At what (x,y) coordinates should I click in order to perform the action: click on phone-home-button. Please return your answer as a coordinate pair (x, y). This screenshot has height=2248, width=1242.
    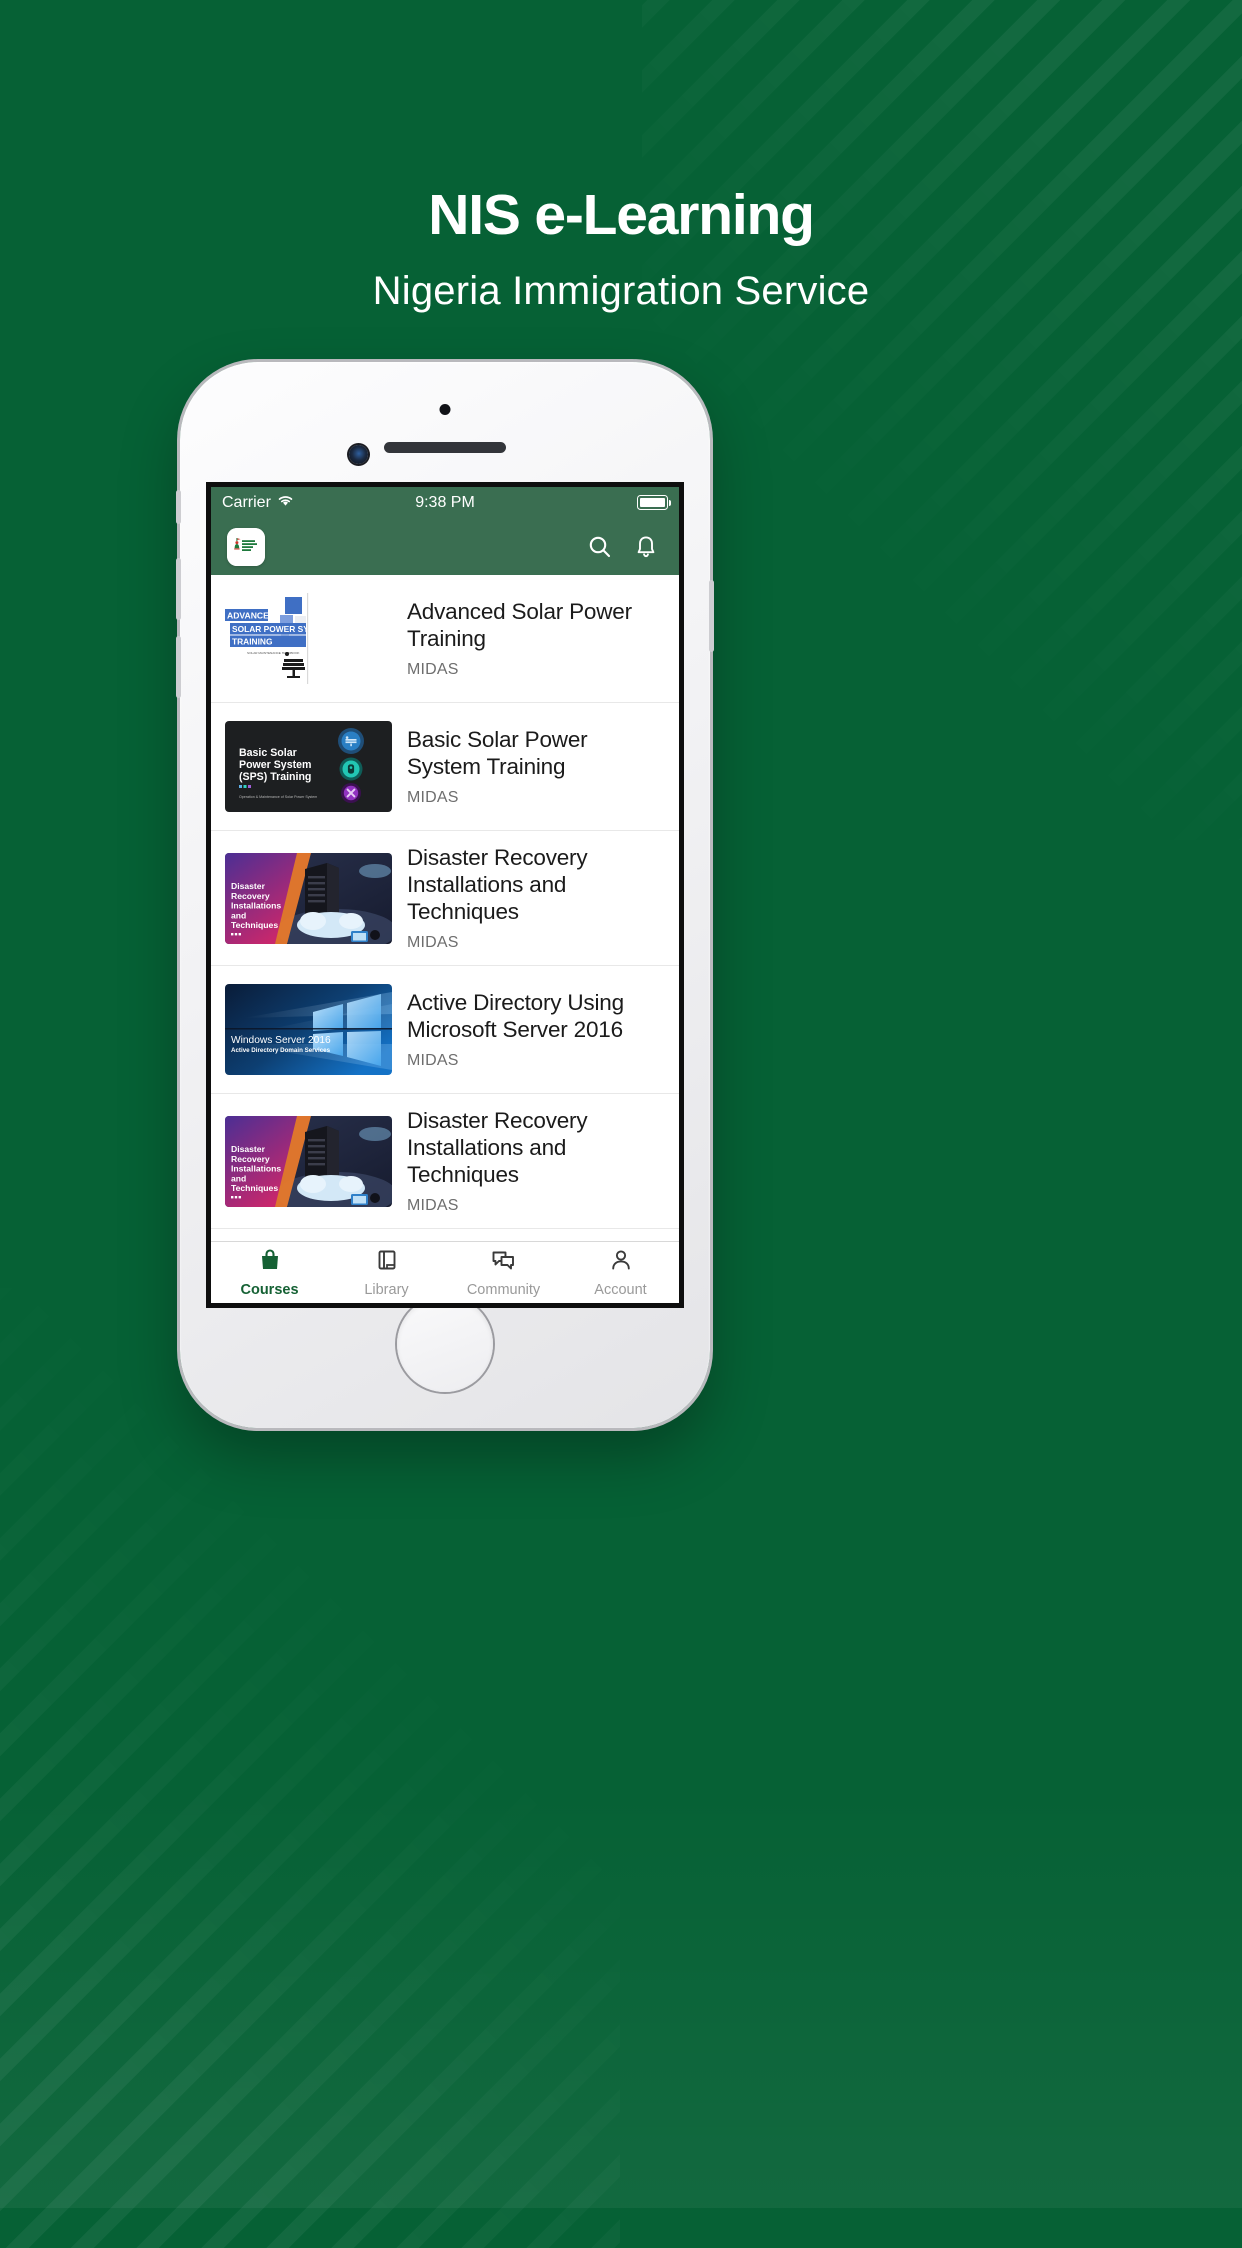
    Looking at the image, I should click on (445, 1344).